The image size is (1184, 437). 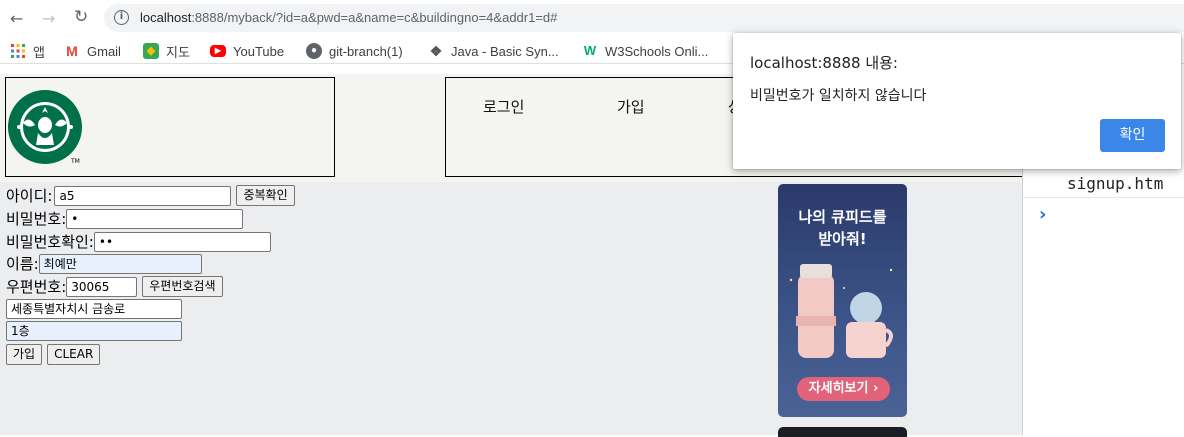 I want to click on ad-product-image, so click(x=841, y=311).